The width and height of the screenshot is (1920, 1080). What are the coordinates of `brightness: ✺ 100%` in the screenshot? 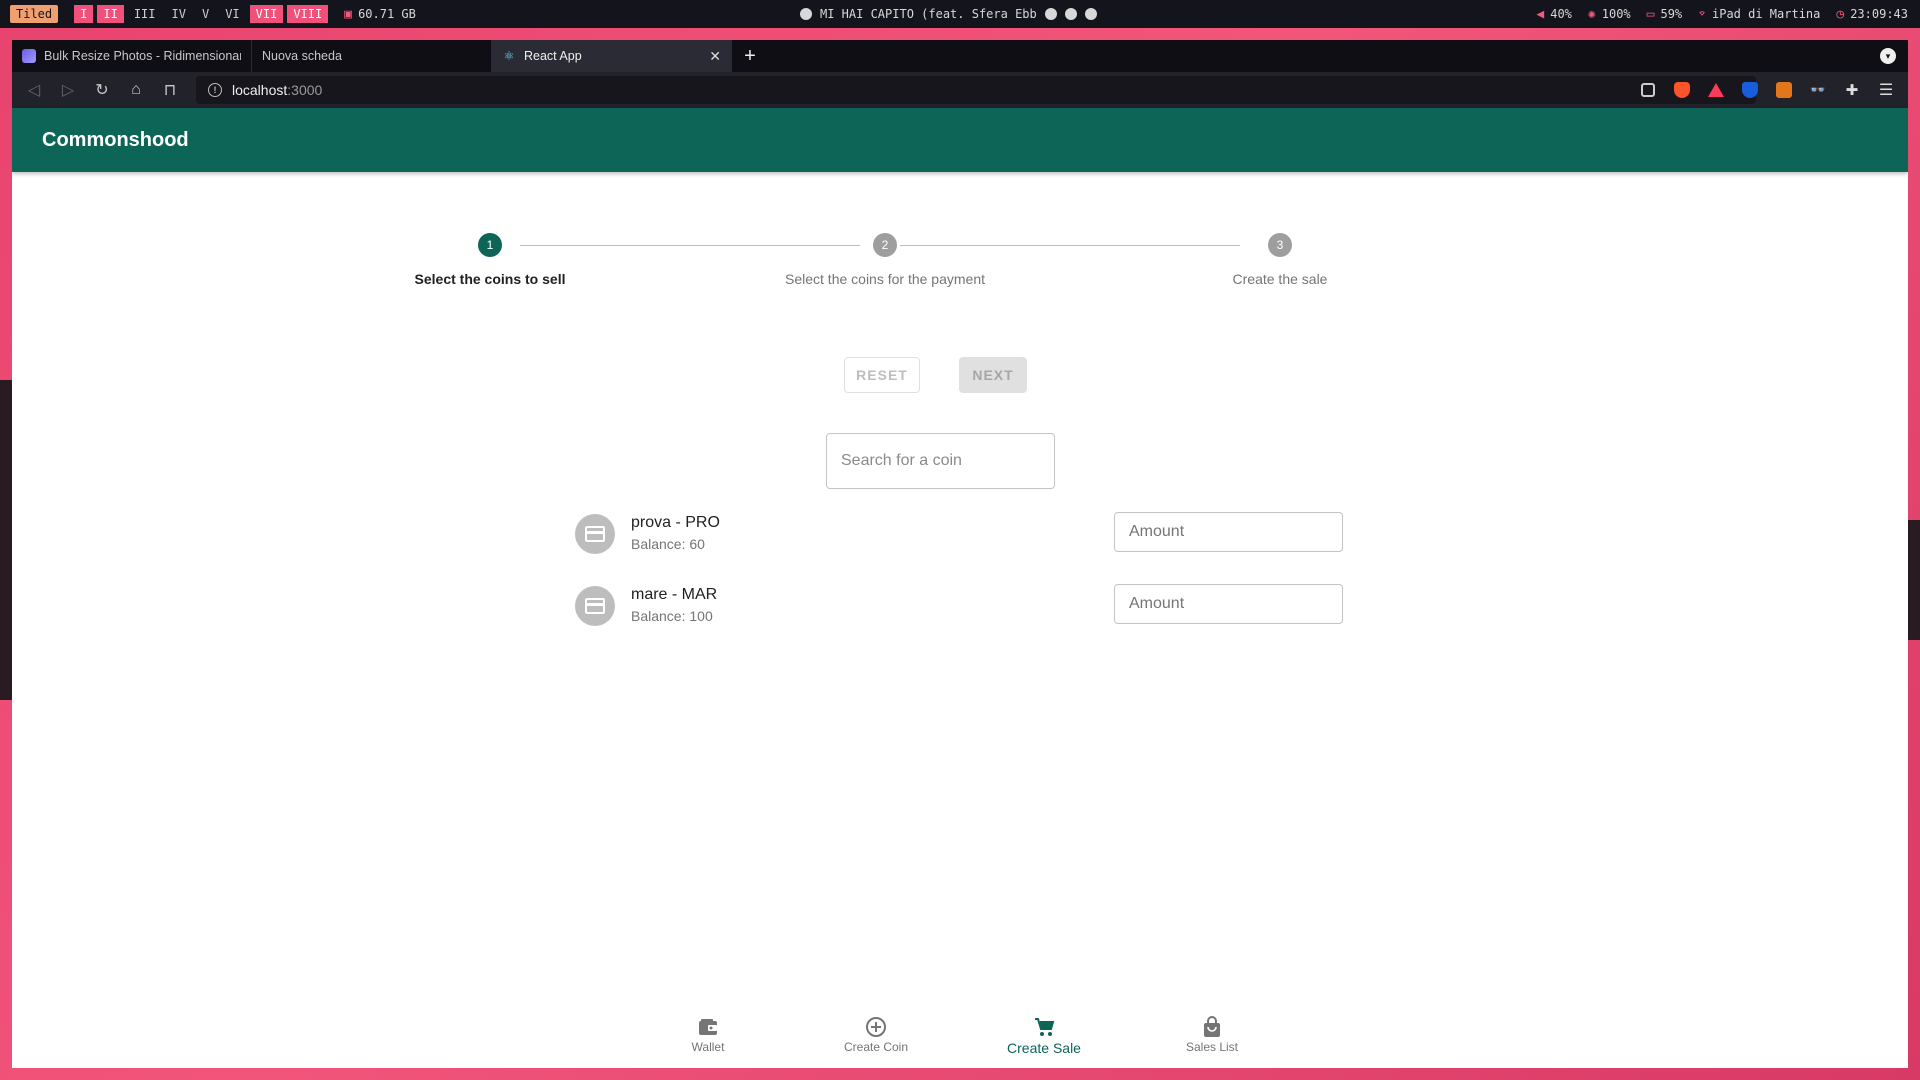 It's located at (1609, 14).